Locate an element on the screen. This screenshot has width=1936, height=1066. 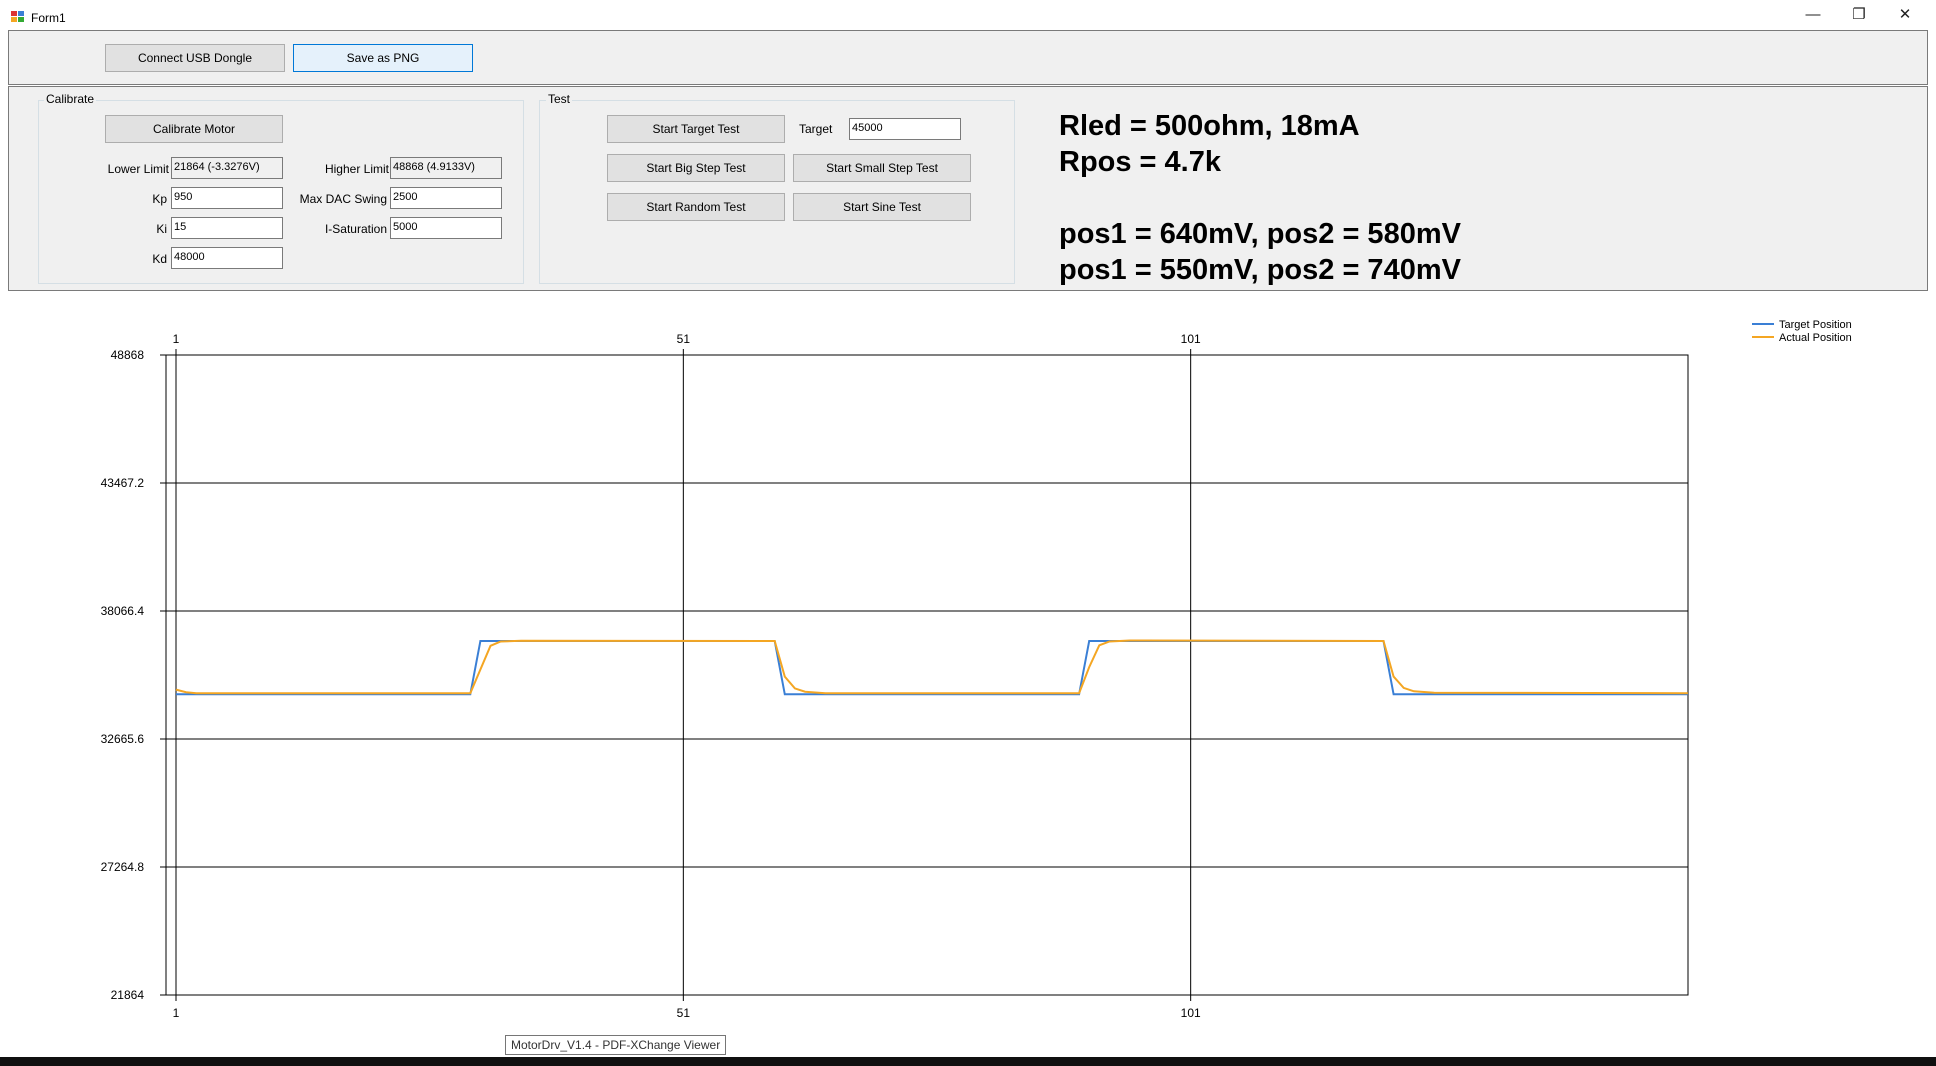
i-saturation-label: I-Saturation is located at coordinates (355, 229).